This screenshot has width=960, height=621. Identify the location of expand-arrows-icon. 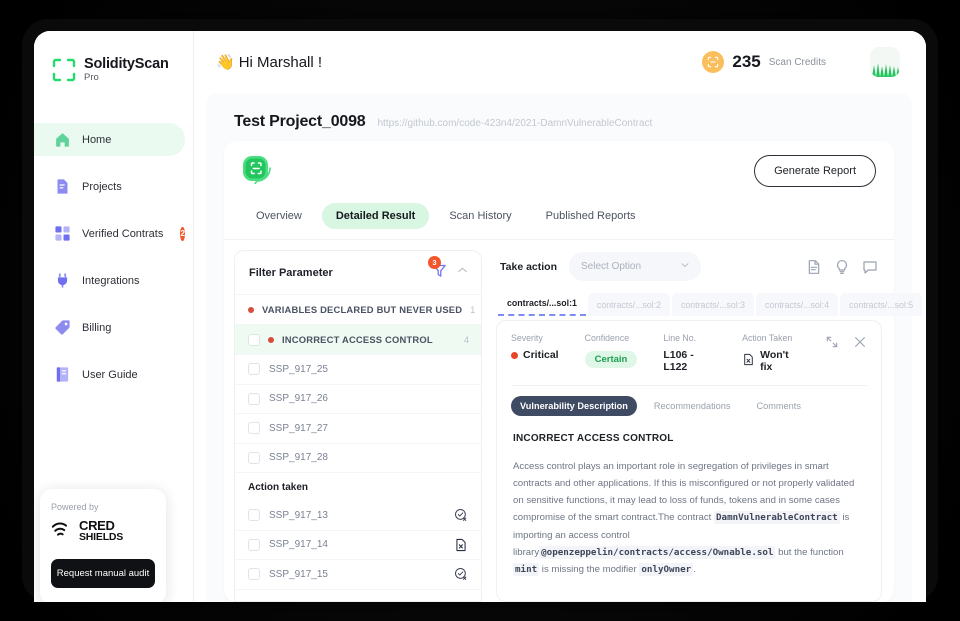
(832, 344).